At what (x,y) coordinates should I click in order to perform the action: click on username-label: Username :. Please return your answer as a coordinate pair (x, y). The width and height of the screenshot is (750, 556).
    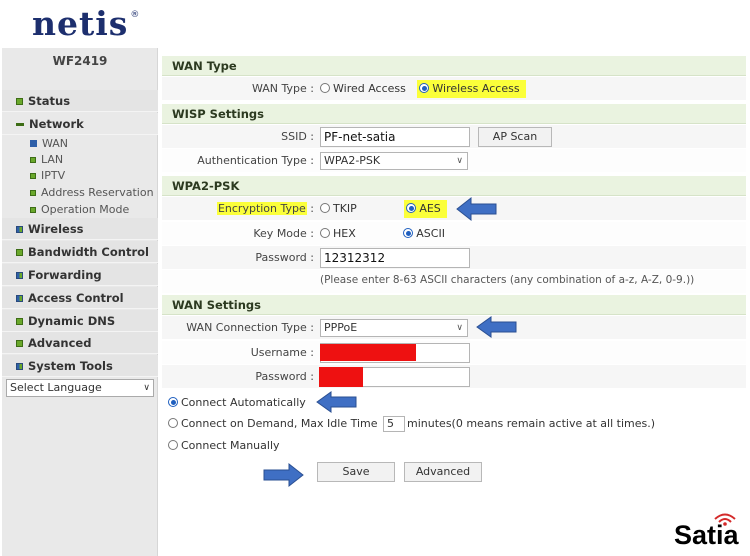
    Looking at the image, I should click on (282, 352).